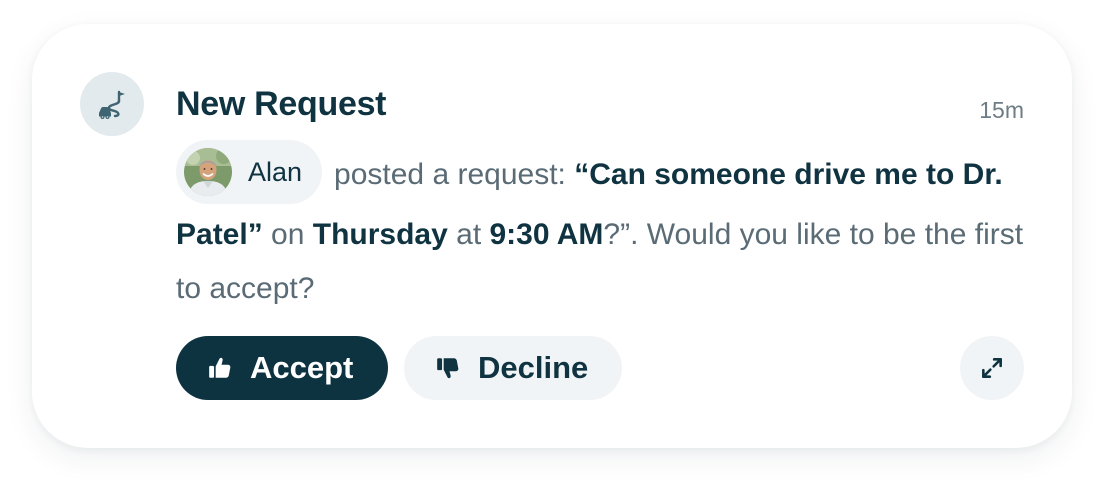  Describe the element at coordinates (281, 104) in the screenshot. I see `notification-title: New Request` at that location.